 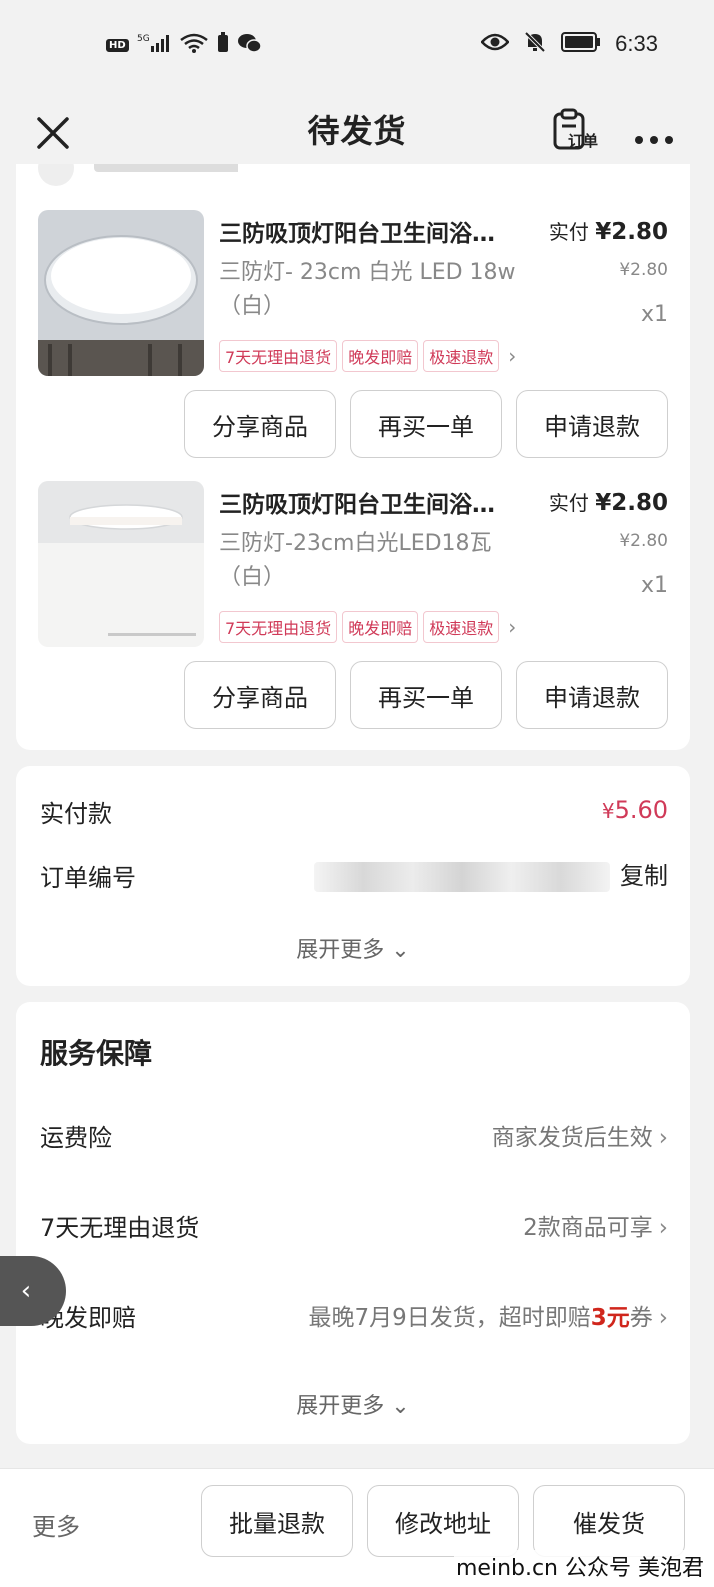 I want to click on paid-total-amount: ¥5.60, so click(x=635, y=810).